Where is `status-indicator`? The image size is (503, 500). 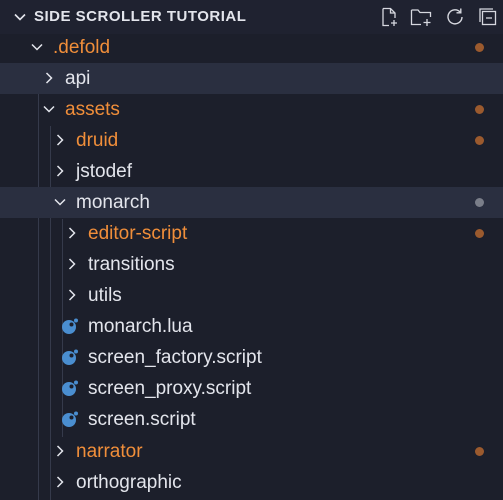 status-indicator is located at coordinates (479, 202).